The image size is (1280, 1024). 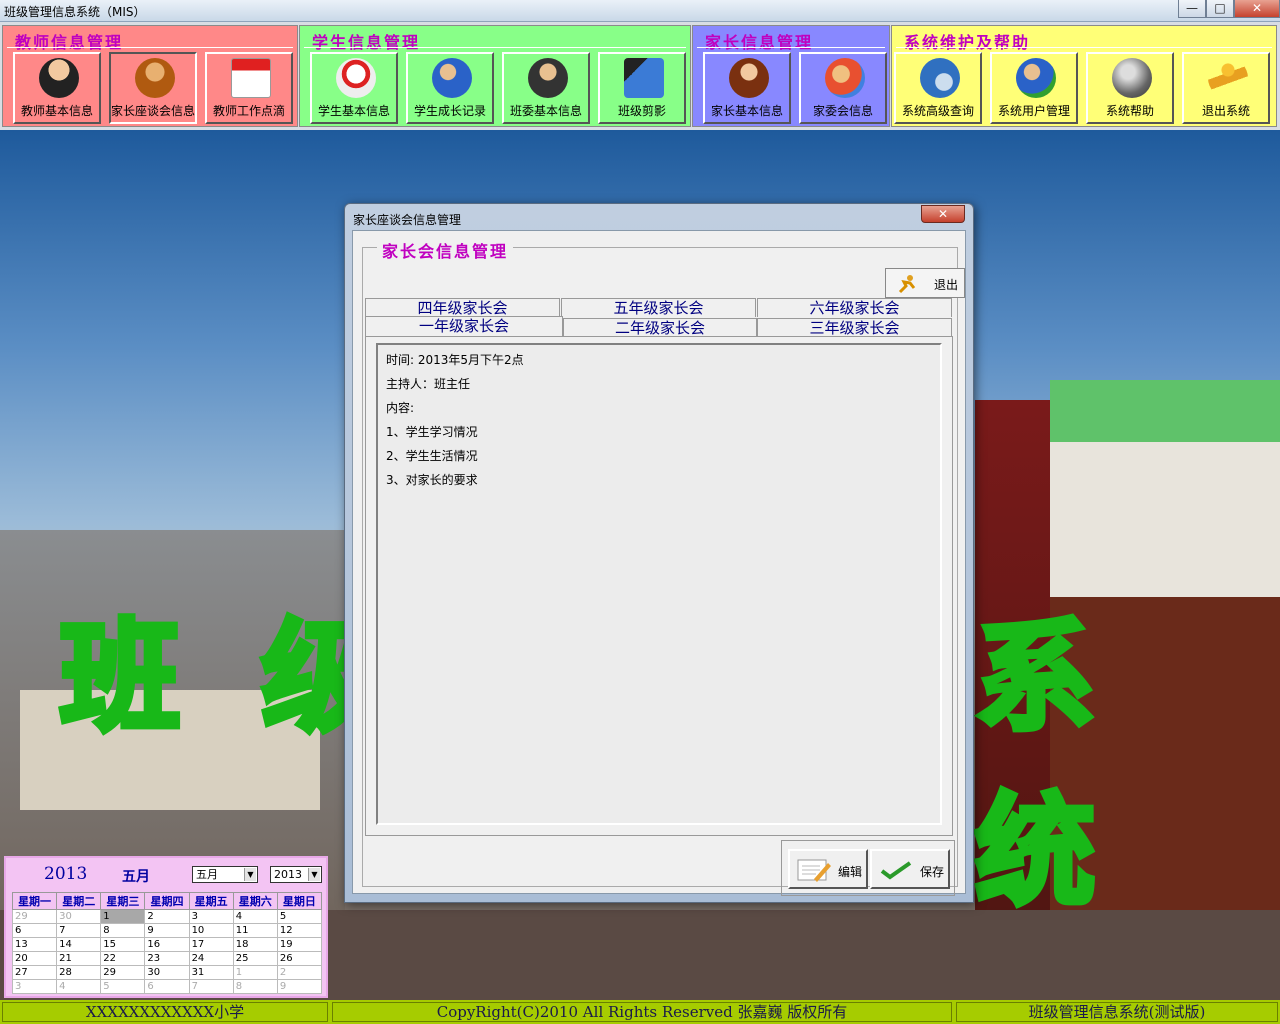 I want to click on dialog-close-button: ✕, so click(x=943, y=214).